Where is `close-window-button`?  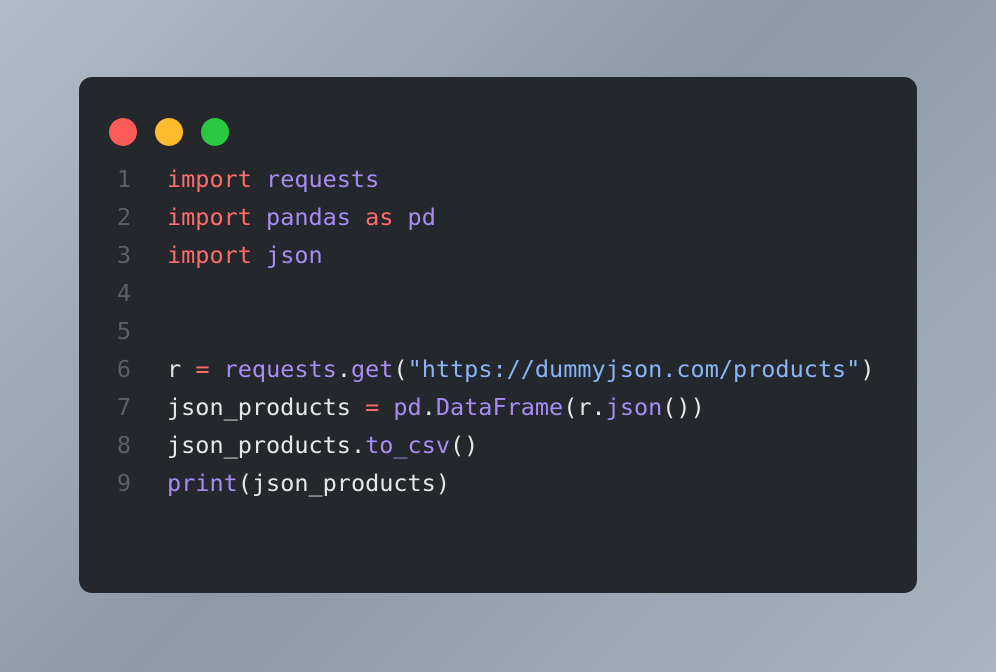
close-window-button is located at coordinates (123, 132).